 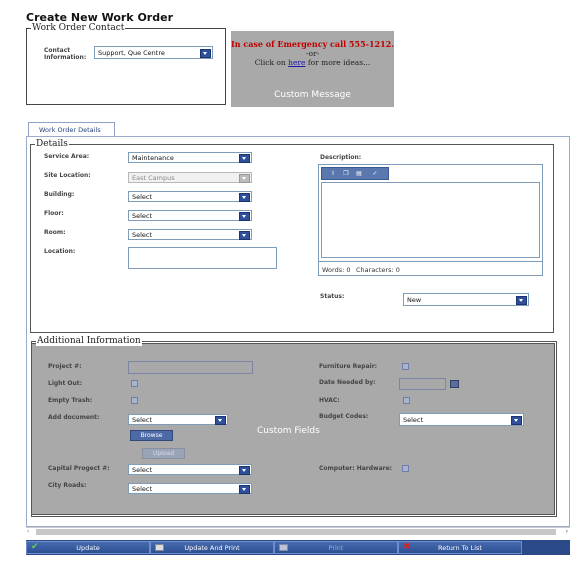 I want to click on empty-trash-checkbox, so click(x=134, y=400).